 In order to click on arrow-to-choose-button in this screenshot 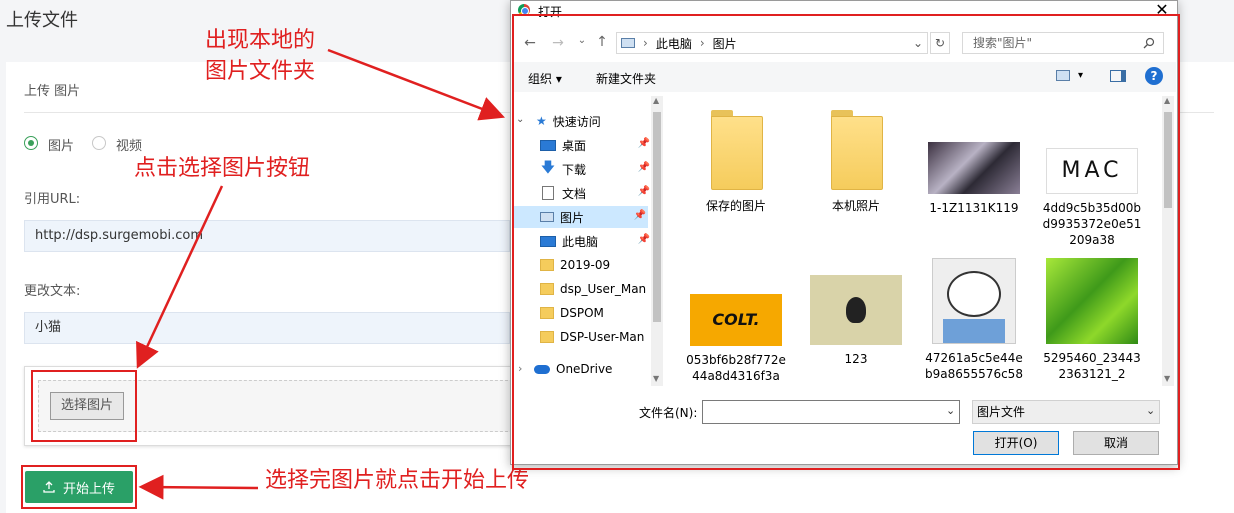, I will do `click(180, 277)`.